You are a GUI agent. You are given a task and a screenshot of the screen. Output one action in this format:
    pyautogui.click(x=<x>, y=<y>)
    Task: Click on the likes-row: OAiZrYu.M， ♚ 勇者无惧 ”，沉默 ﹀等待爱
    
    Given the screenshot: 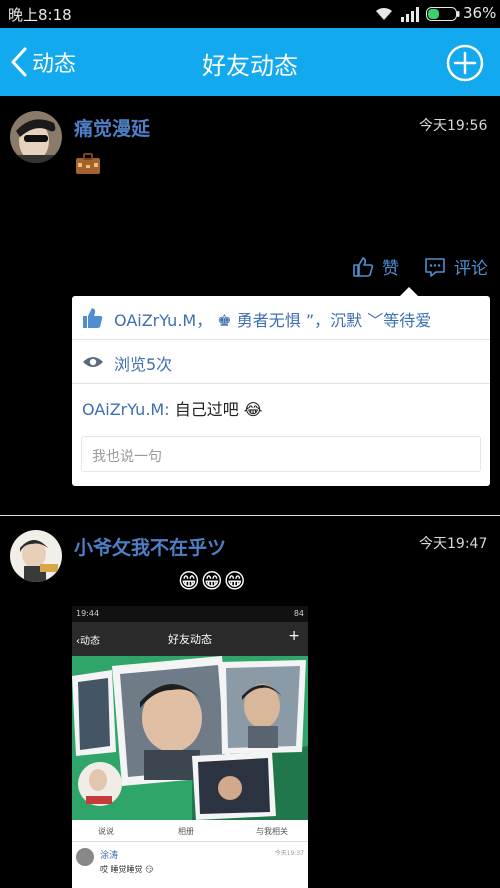 What is the action you would take?
    pyautogui.click(x=281, y=318)
    